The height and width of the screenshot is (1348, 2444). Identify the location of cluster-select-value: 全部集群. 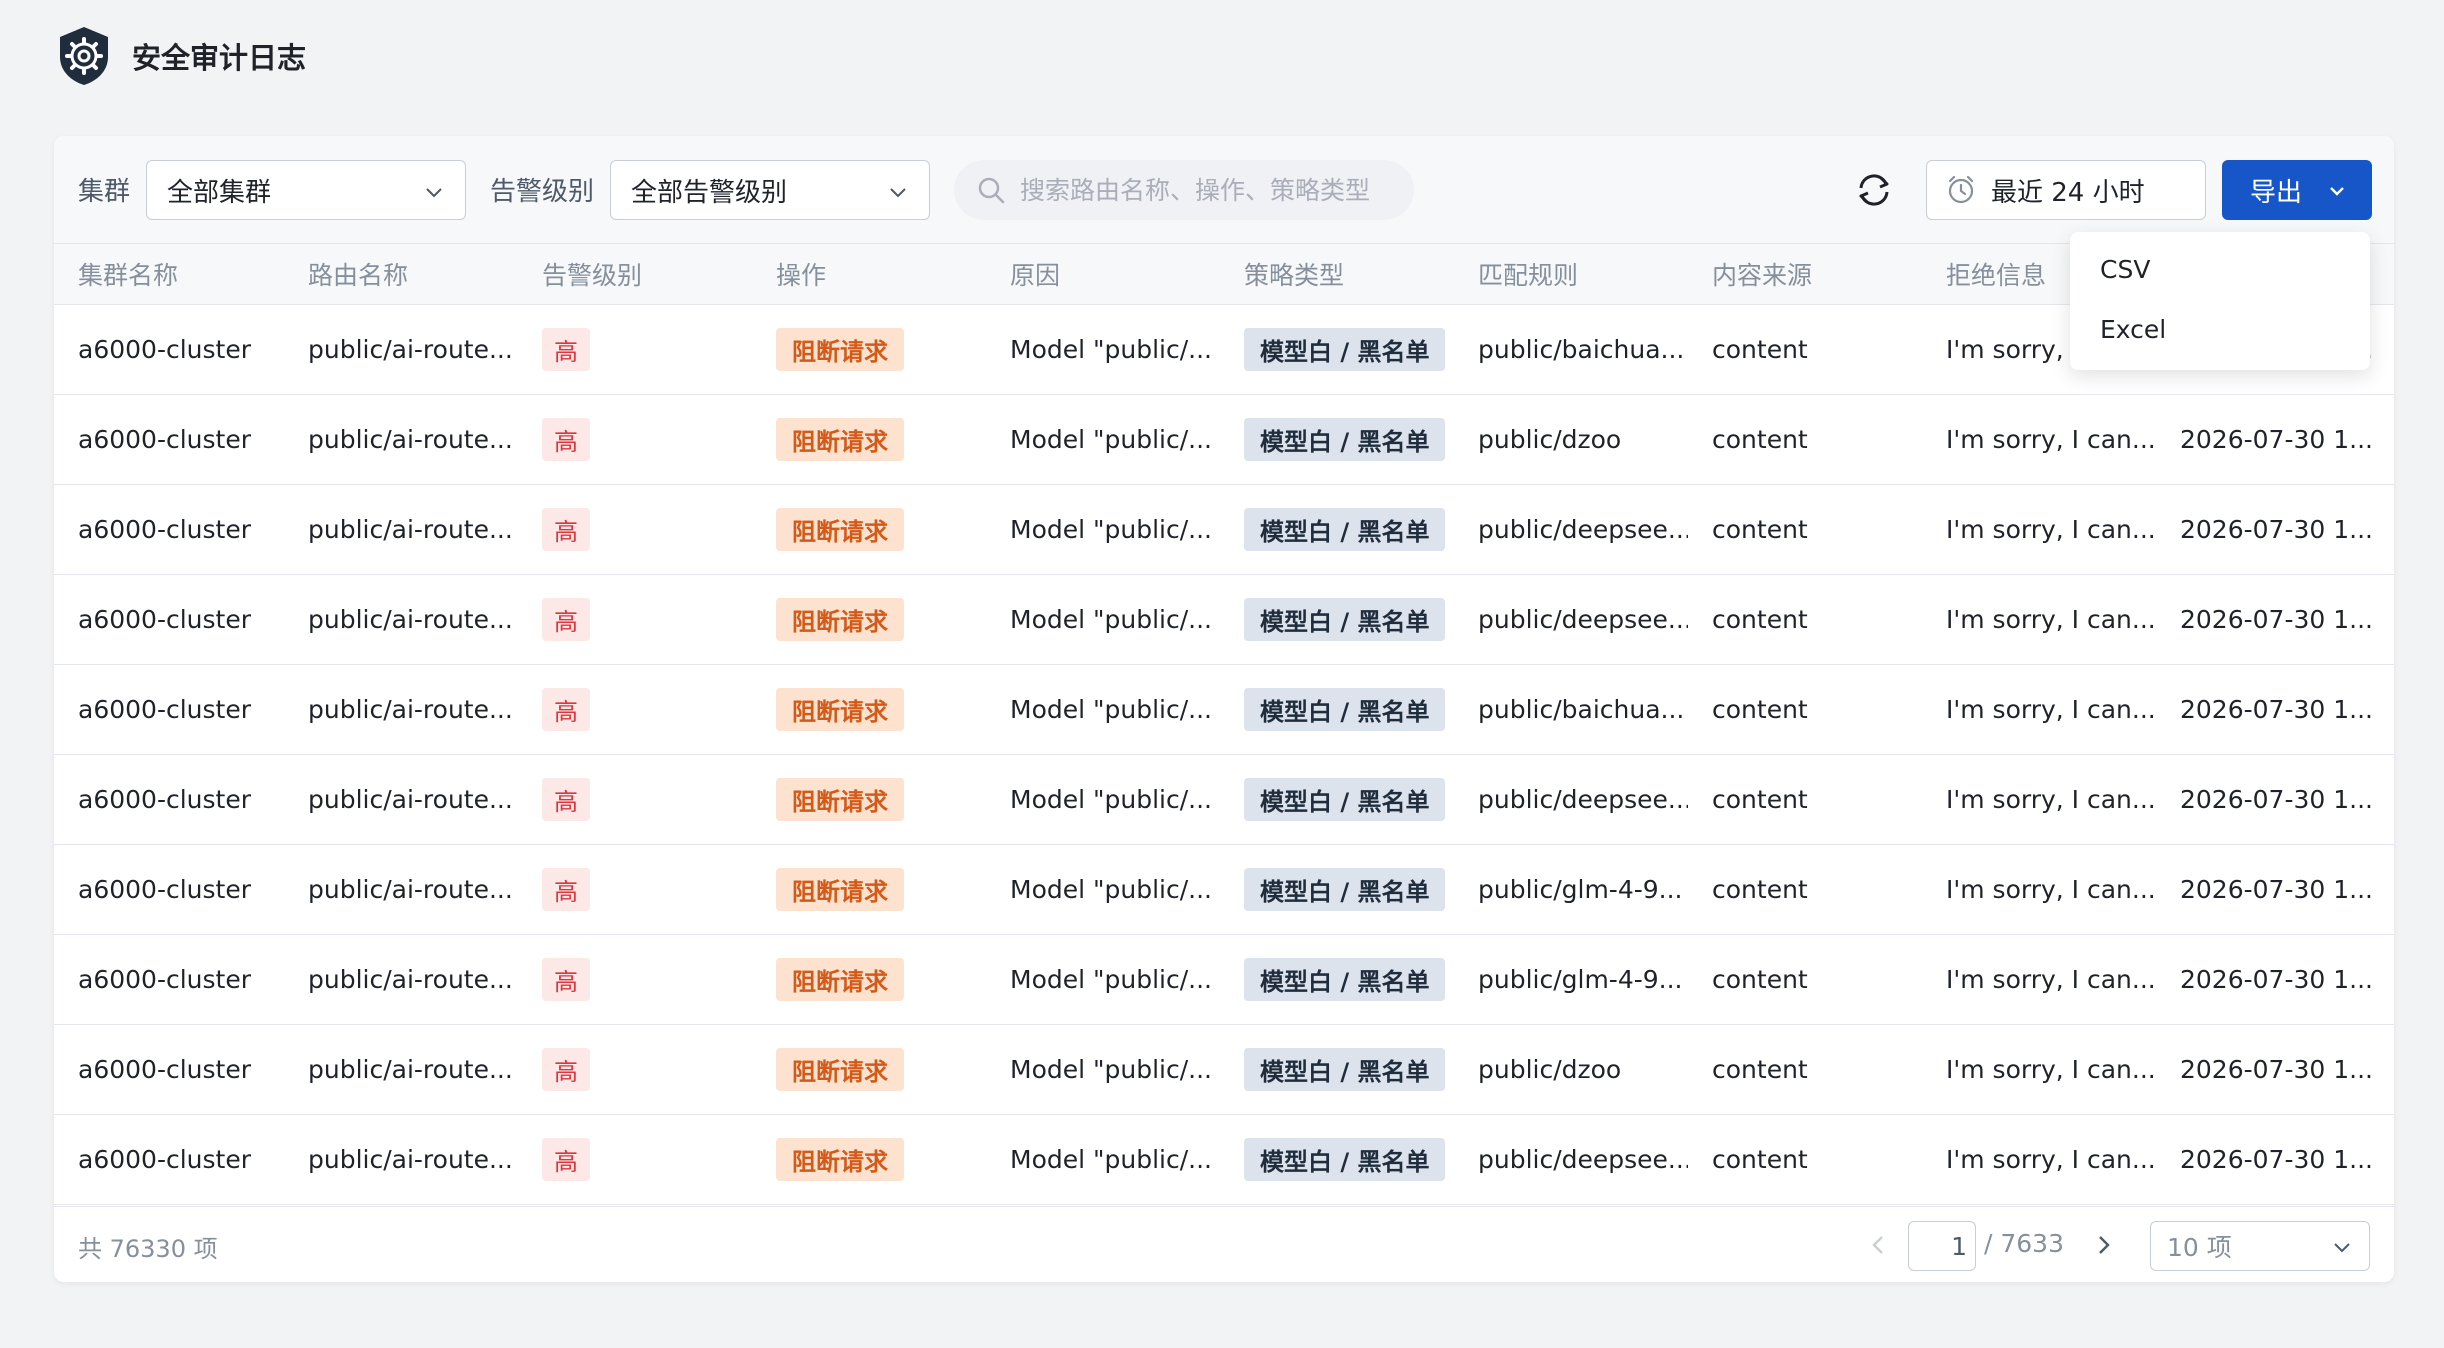
(219, 192).